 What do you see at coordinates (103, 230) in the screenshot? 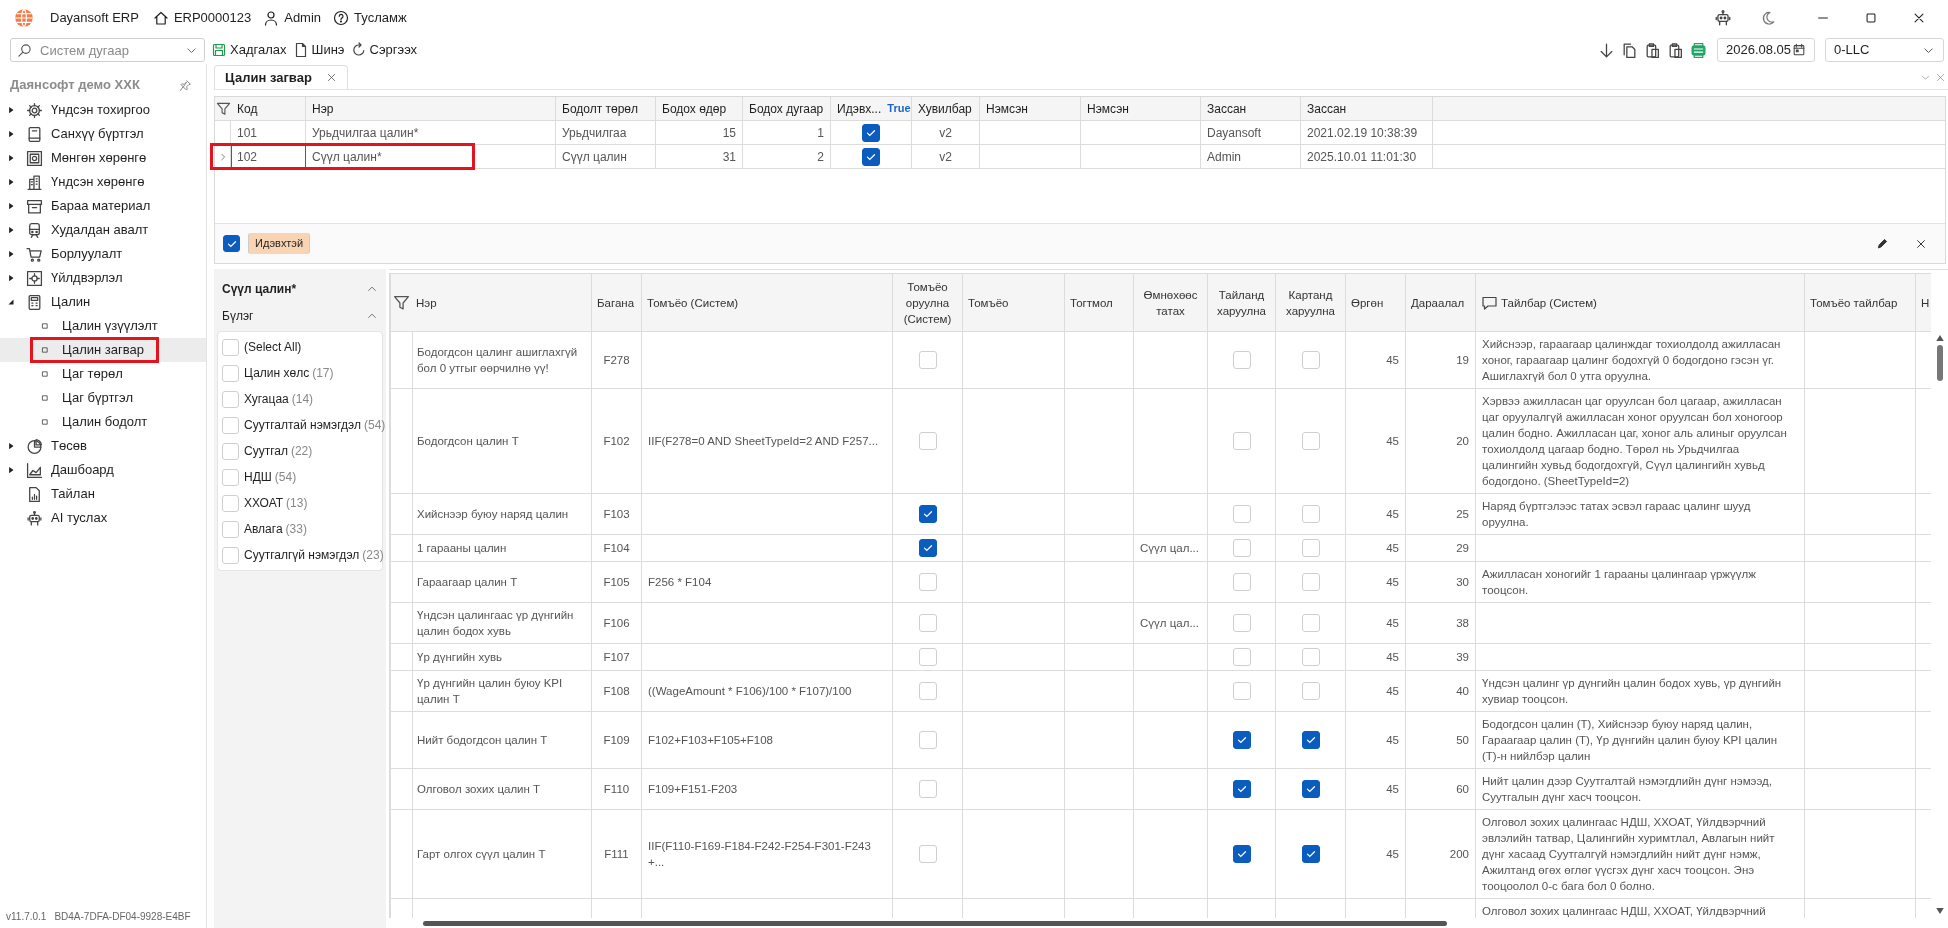
I see `sidebar-item: Худалдан авалт` at bounding box center [103, 230].